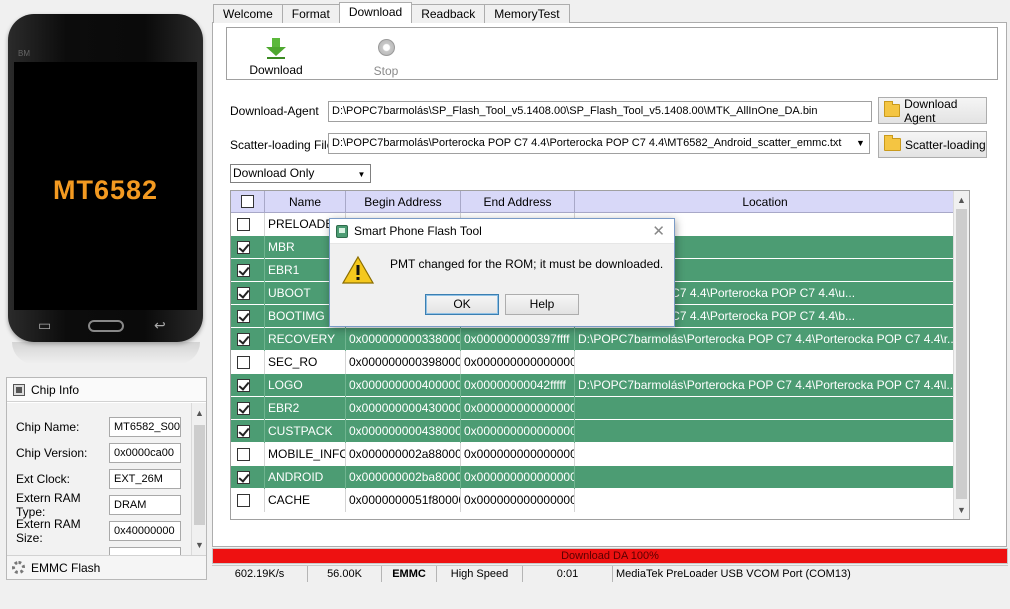 The image size is (1010, 609). I want to click on chip-info-row: Extern RAM Type: DRAM, so click(104, 505).